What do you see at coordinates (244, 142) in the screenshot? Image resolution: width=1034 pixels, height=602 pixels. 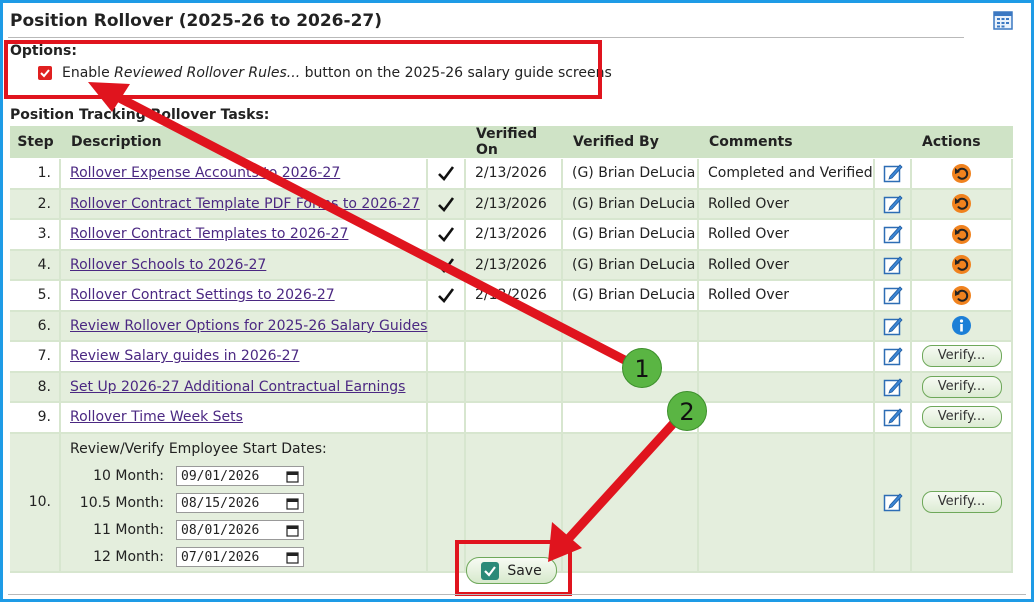 I see `header-description: Description` at bounding box center [244, 142].